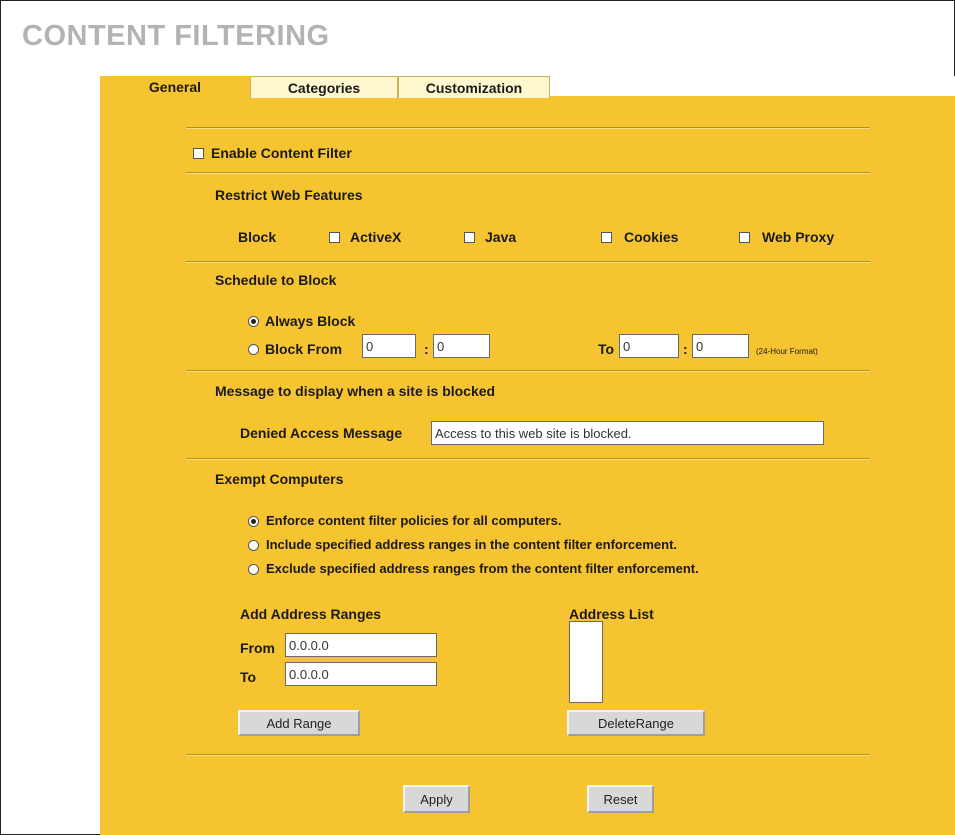 The image size is (955, 835). What do you see at coordinates (474, 87) in the screenshot?
I see `tab-customization: Customization` at bounding box center [474, 87].